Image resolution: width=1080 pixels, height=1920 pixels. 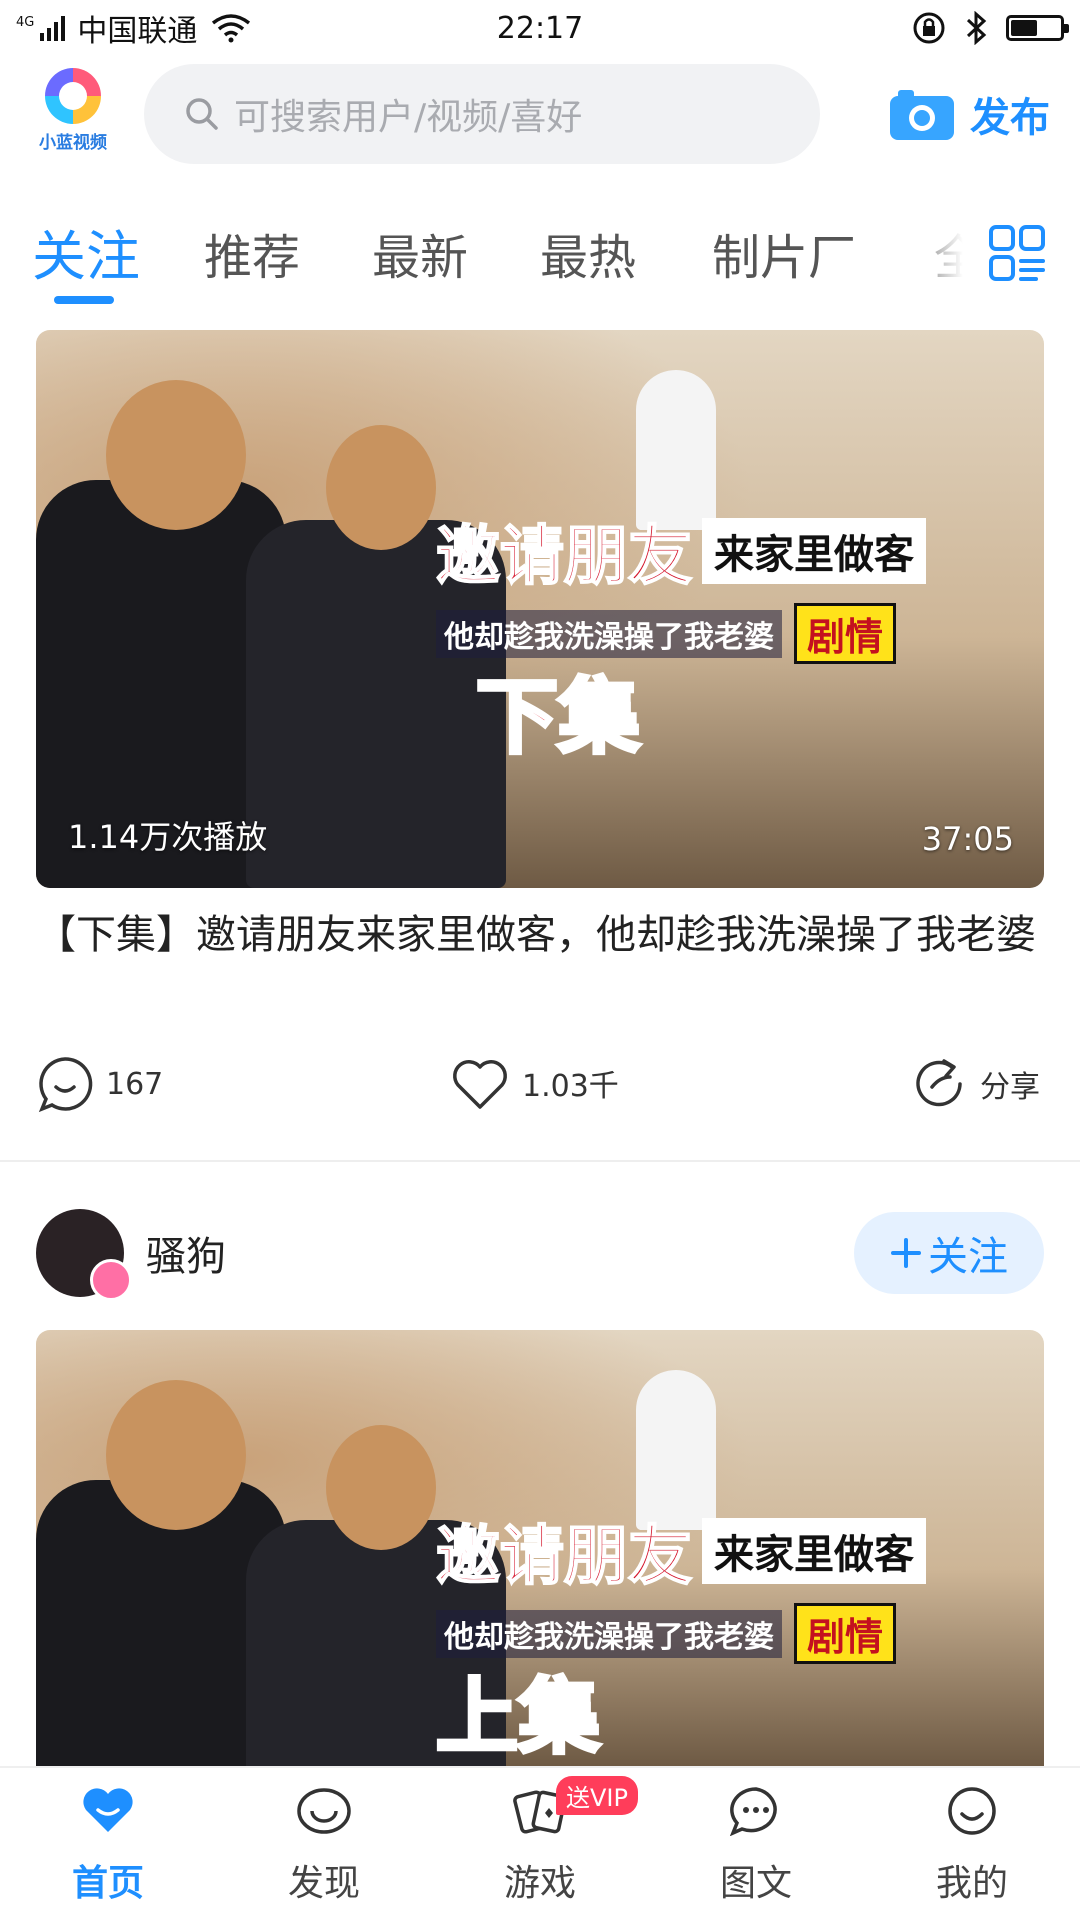 What do you see at coordinates (906, 1253) in the screenshot?
I see `plus-icon` at bounding box center [906, 1253].